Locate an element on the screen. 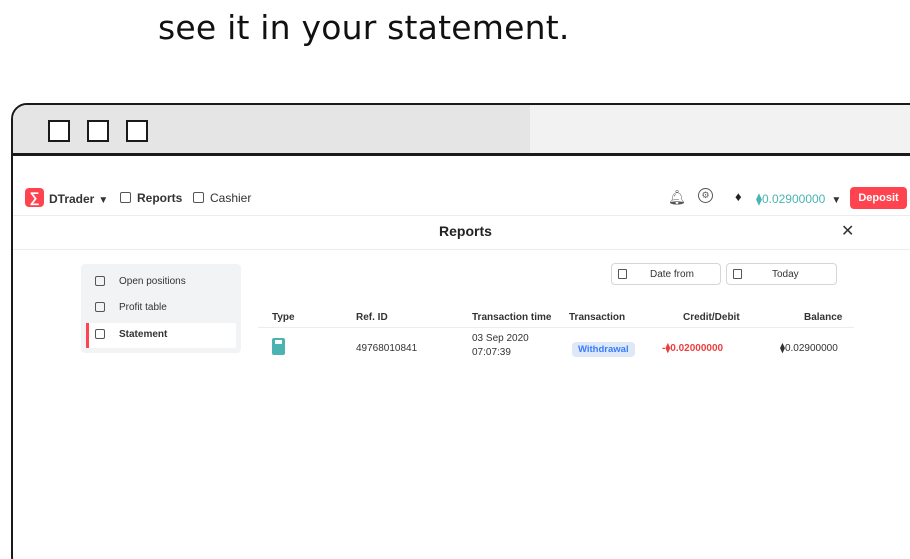  reports-icon is located at coordinates (125, 197).